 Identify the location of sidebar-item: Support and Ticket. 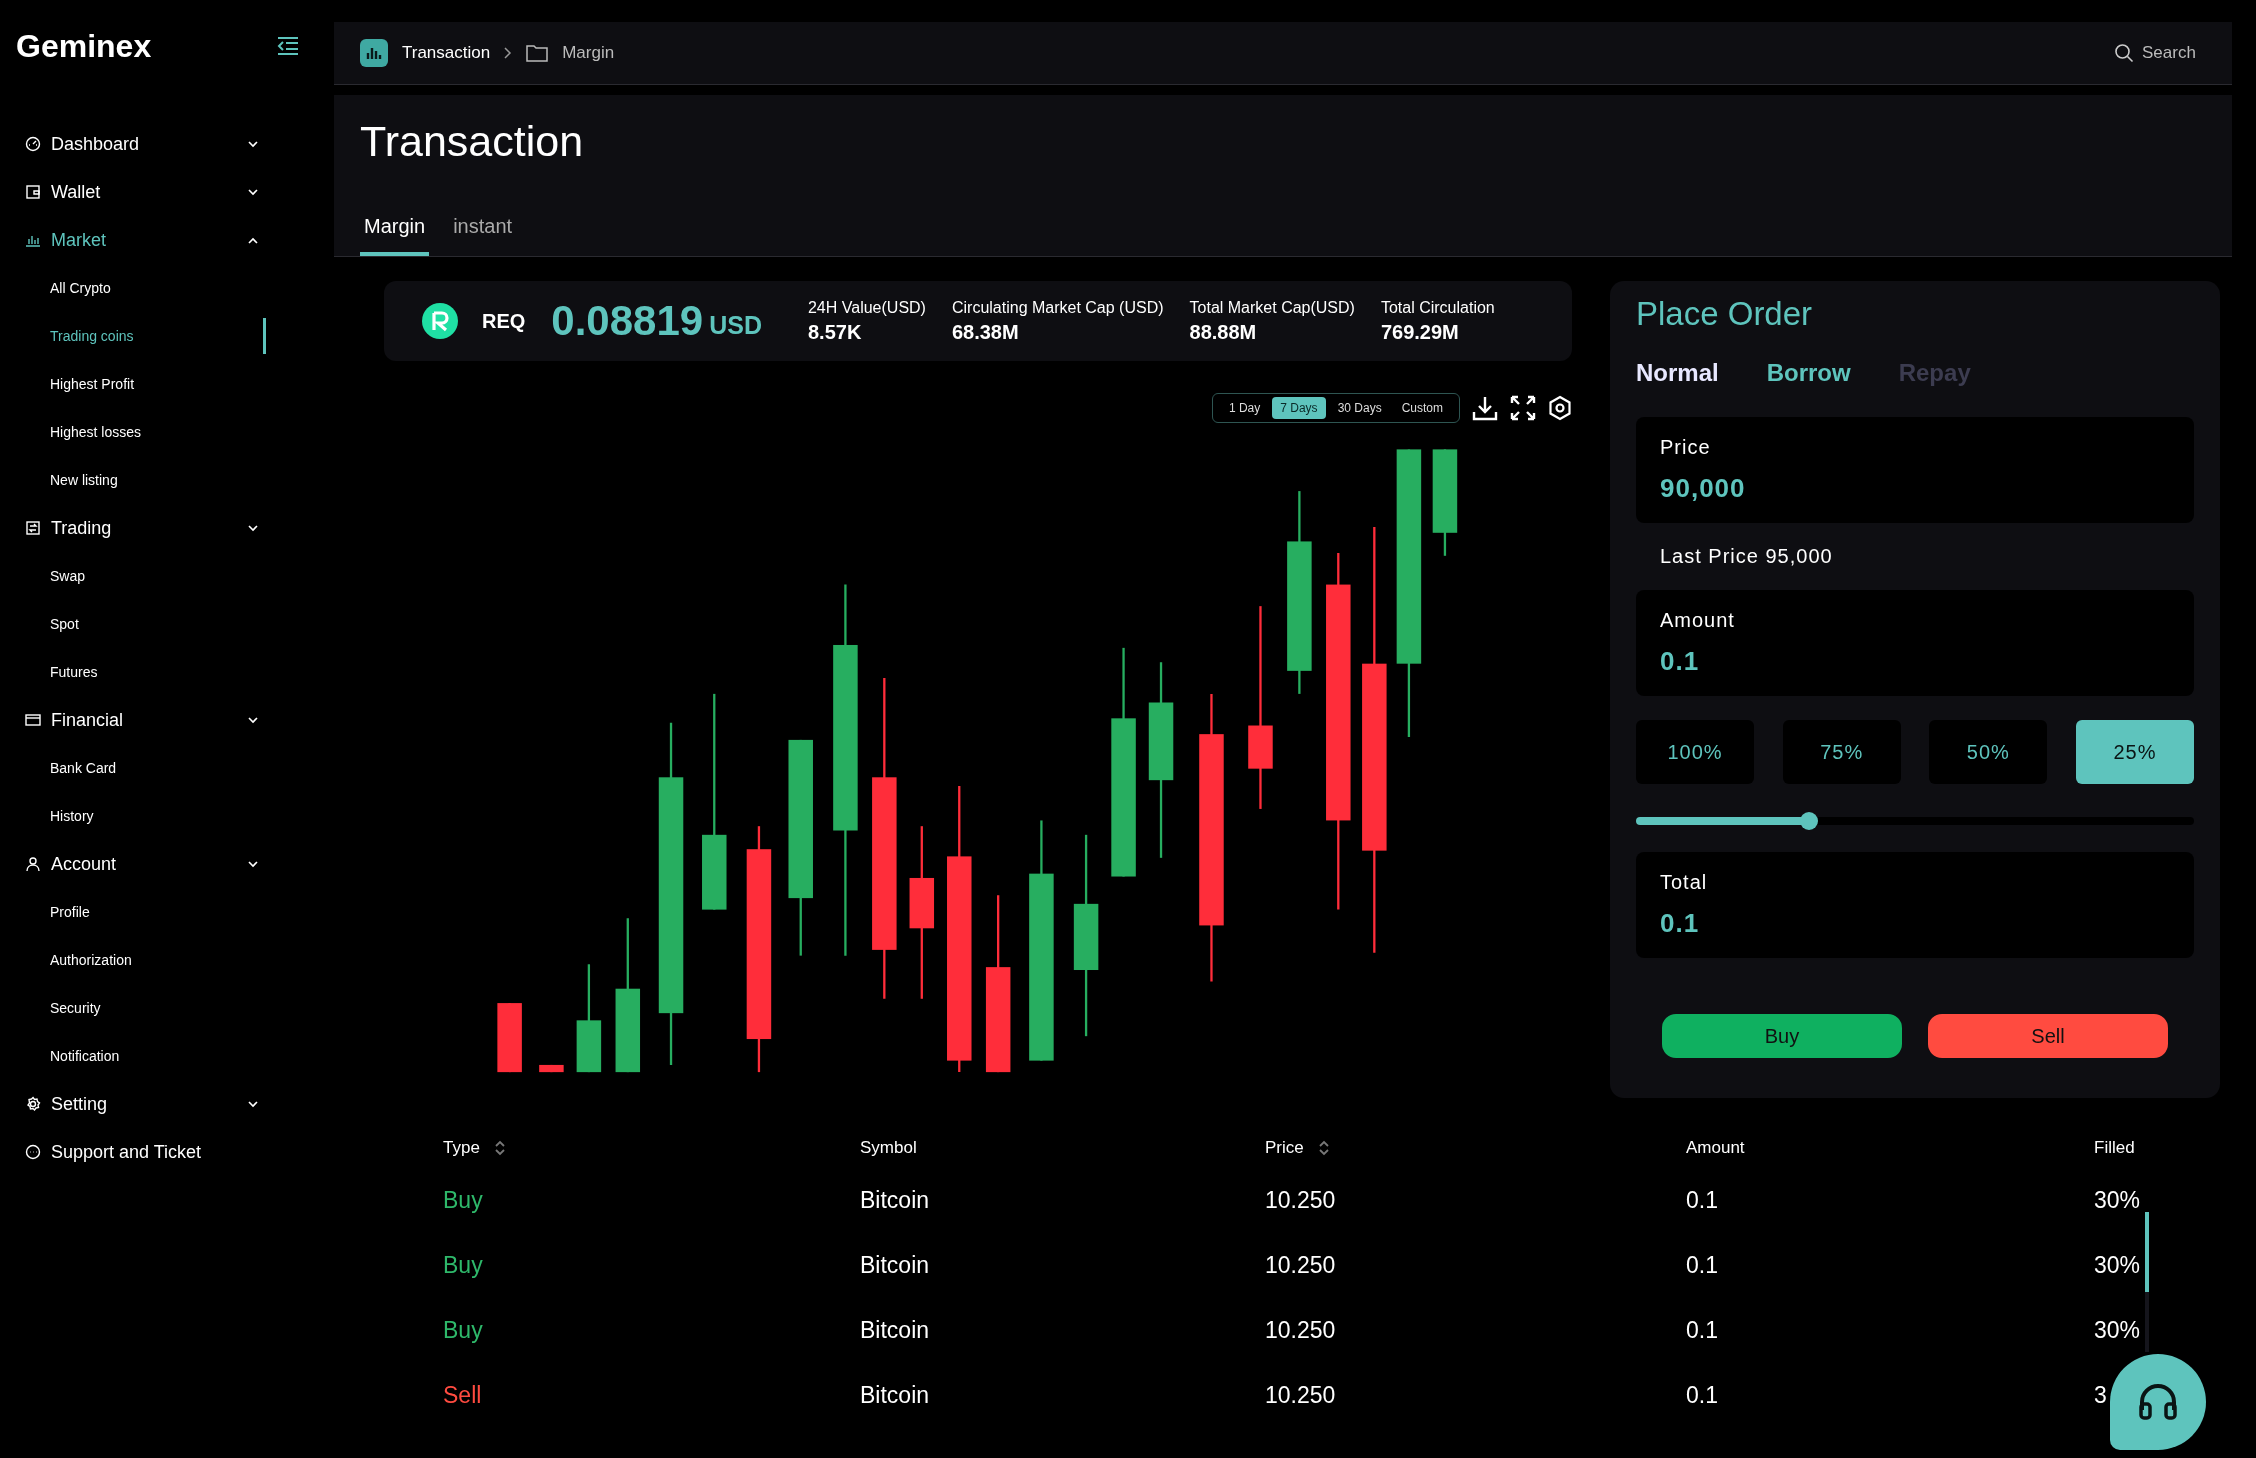
(166, 1152).